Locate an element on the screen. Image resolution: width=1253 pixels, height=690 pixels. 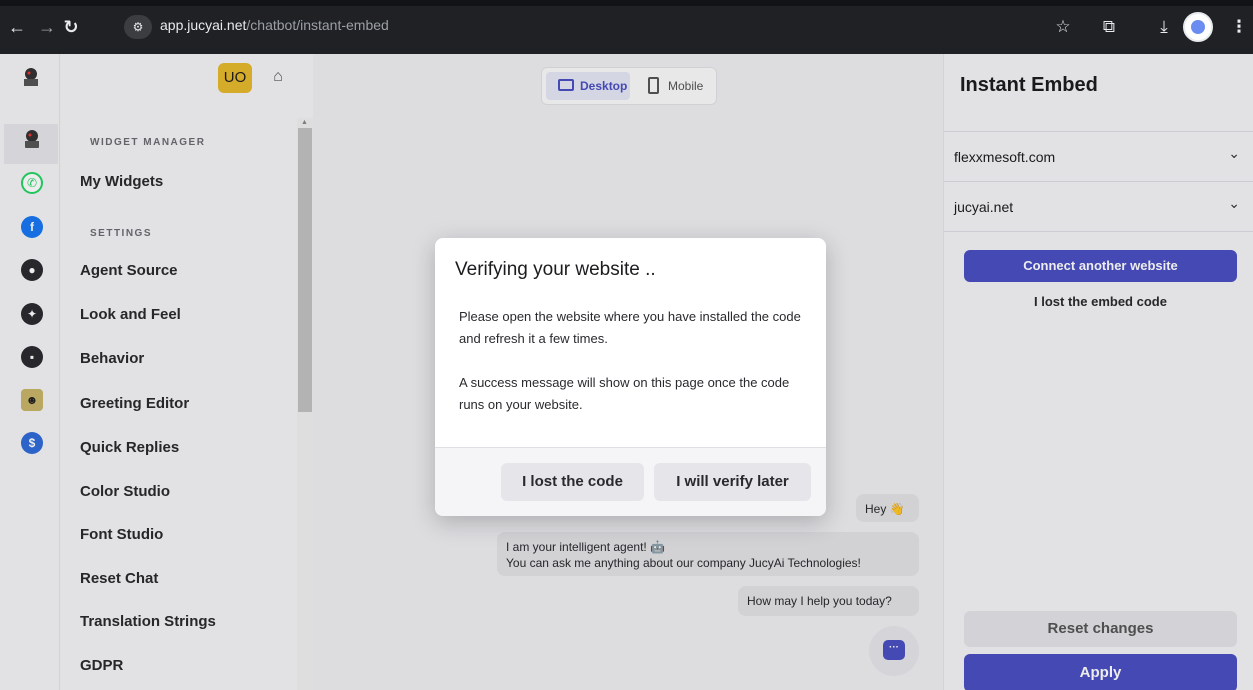
site-info-icon: ⚙ is located at coordinates (138, 27).